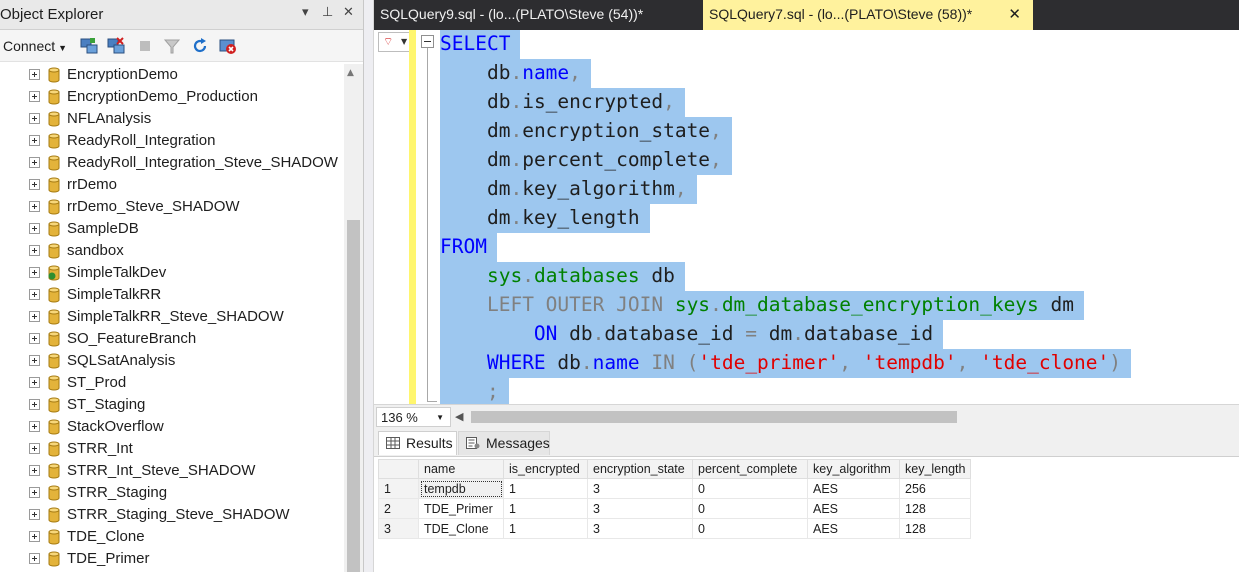 The image size is (1239, 572). What do you see at coordinates (172, 163) in the screenshot?
I see `tree-item-database: ReadyRoll_Integration_Steve_SHADOW` at bounding box center [172, 163].